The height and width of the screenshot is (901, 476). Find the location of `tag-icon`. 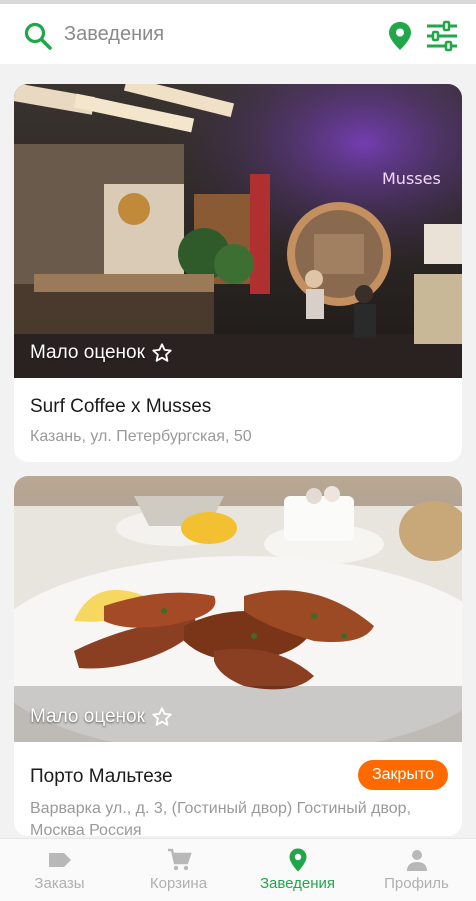

tag-icon is located at coordinates (59, 860).